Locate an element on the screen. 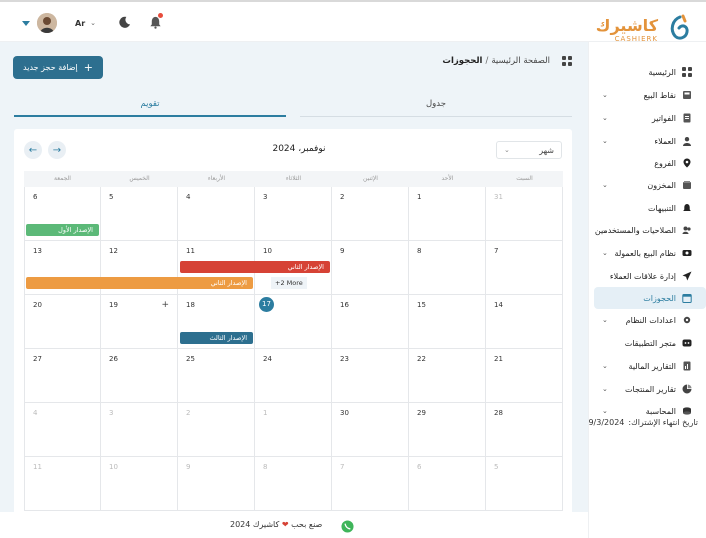 This screenshot has height=538, width=706. more-events-link: +2 More is located at coordinates (289, 283).